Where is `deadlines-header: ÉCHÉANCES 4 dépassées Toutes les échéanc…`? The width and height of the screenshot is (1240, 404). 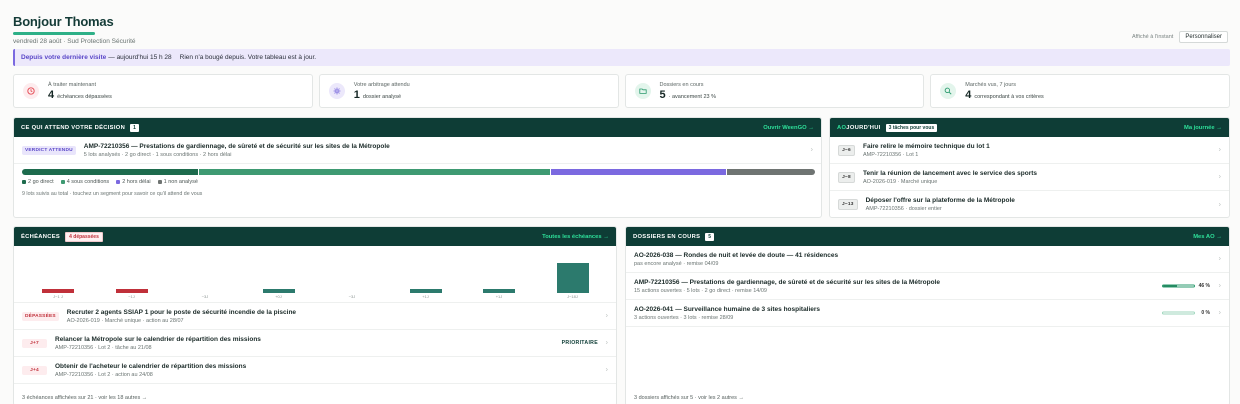
deadlines-header: ÉCHÉANCES 4 dépassées Toutes les échéanc… is located at coordinates (315, 236).